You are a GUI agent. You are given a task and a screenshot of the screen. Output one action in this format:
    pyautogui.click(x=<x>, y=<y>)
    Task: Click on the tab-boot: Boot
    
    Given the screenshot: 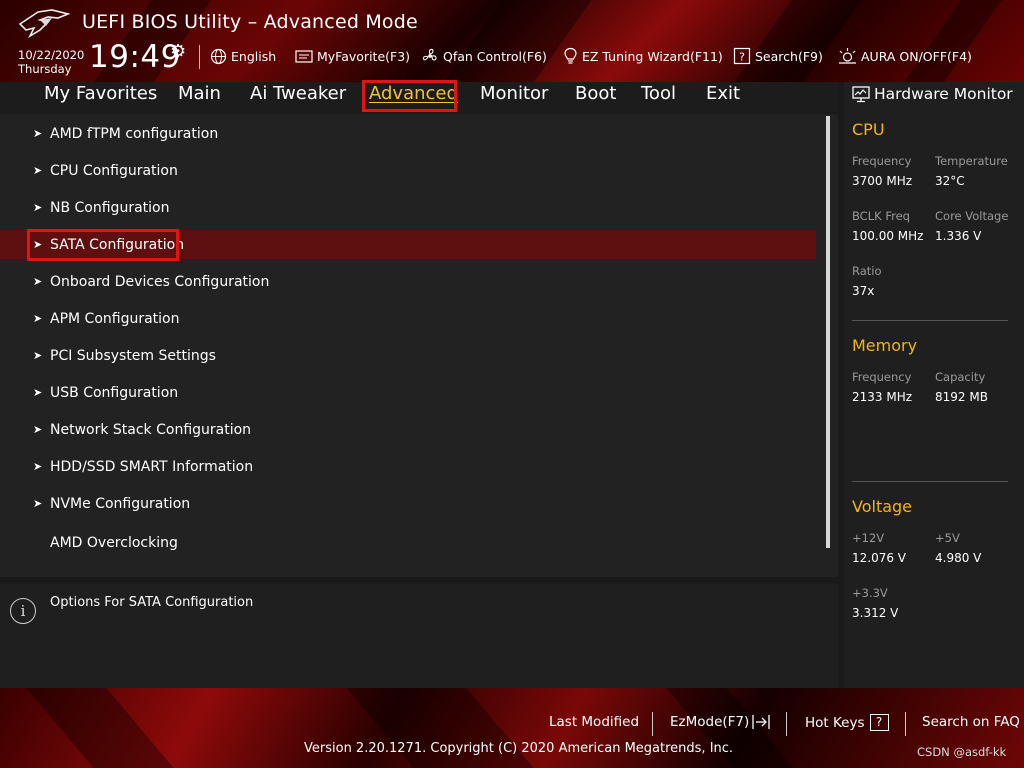 What is the action you would take?
    pyautogui.click(x=595, y=93)
    